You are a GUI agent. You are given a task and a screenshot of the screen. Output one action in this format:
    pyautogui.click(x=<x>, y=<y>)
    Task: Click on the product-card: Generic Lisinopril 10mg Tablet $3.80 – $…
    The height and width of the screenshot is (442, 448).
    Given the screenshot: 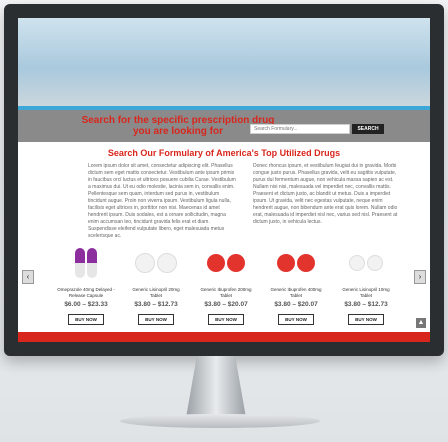 What is the action you would take?
    pyautogui.click(x=366, y=283)
    